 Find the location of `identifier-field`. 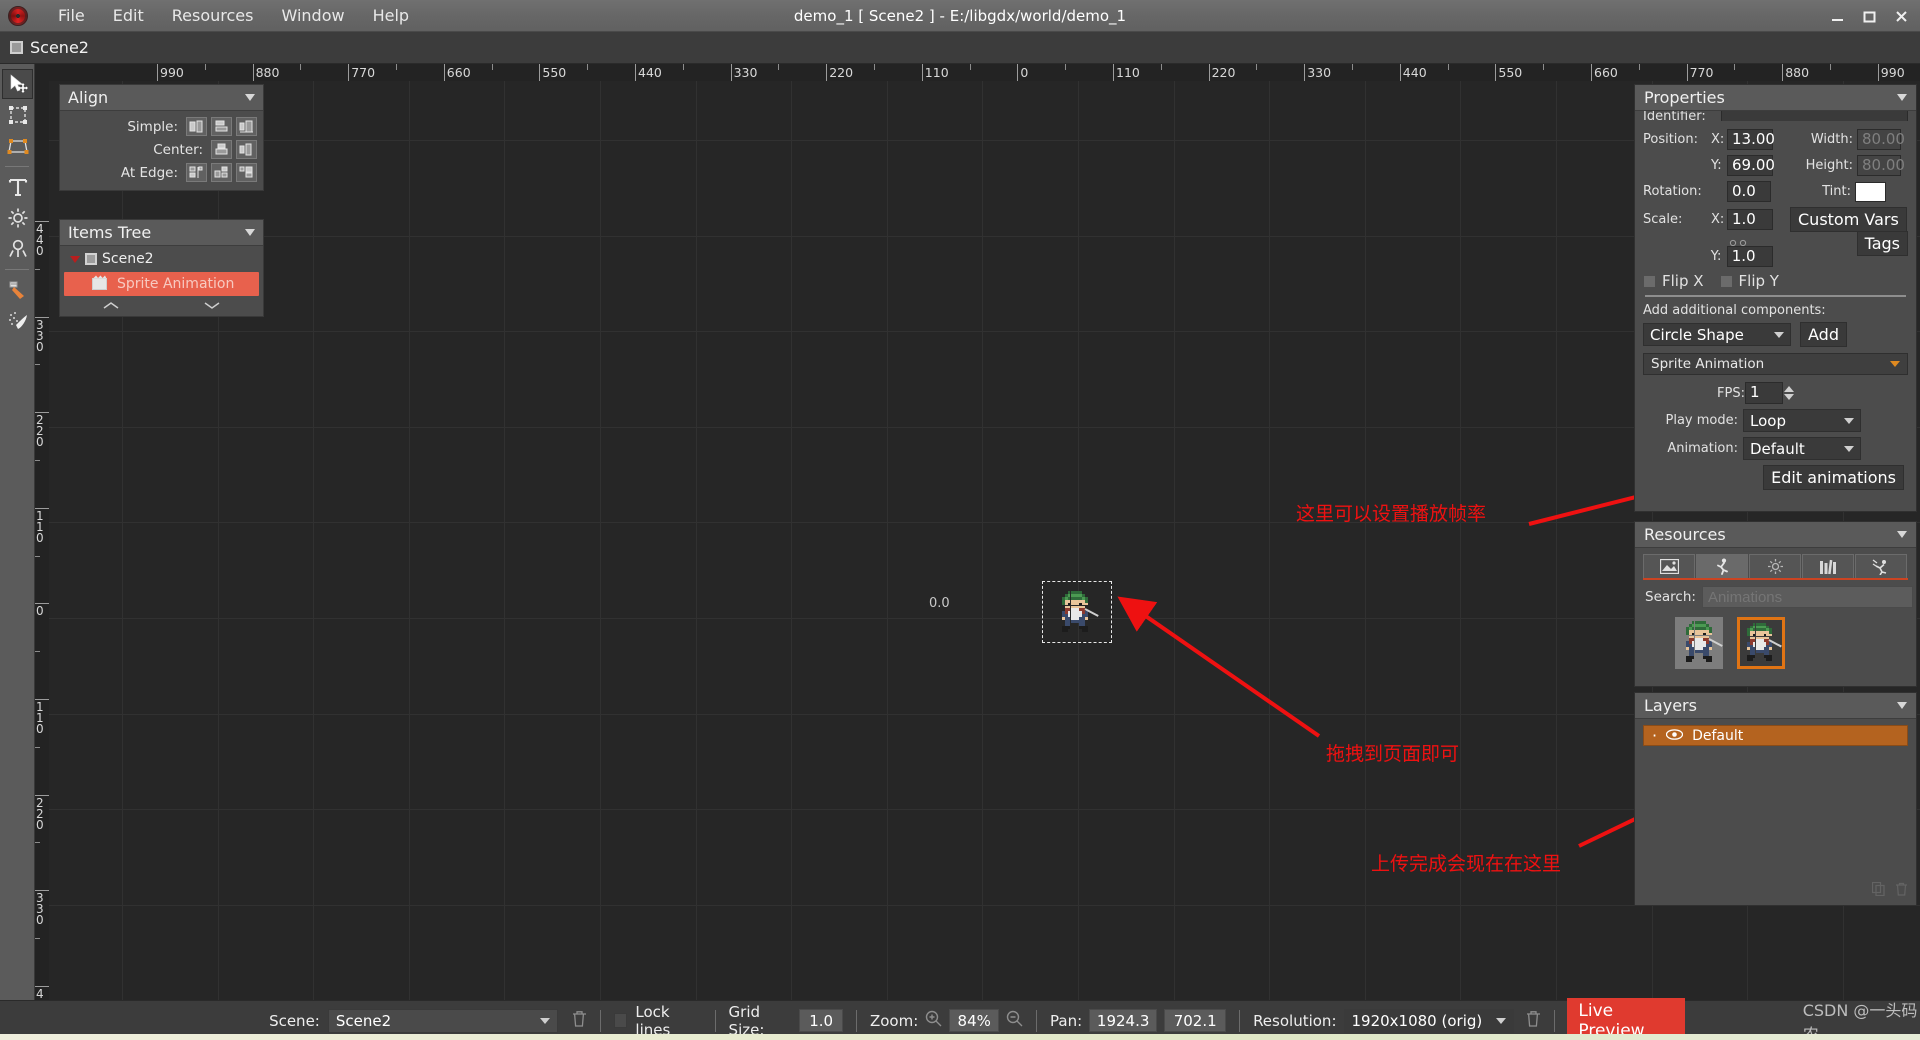

identifier-field is located at coordinates (1814, 116).